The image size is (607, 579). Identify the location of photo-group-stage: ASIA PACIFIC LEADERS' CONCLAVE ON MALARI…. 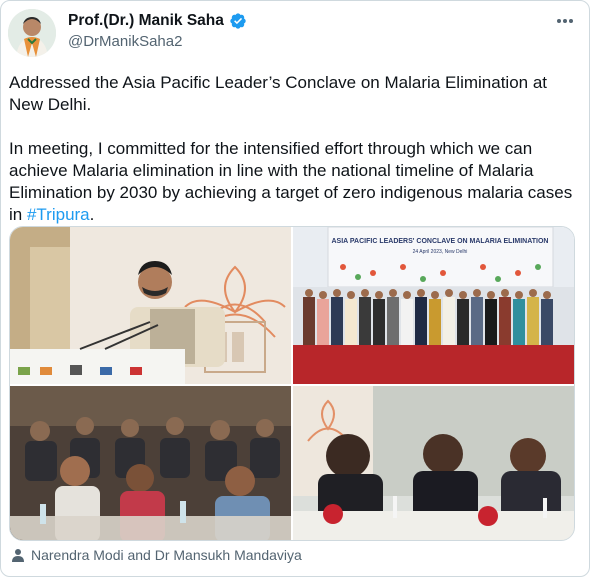
(433, 305).